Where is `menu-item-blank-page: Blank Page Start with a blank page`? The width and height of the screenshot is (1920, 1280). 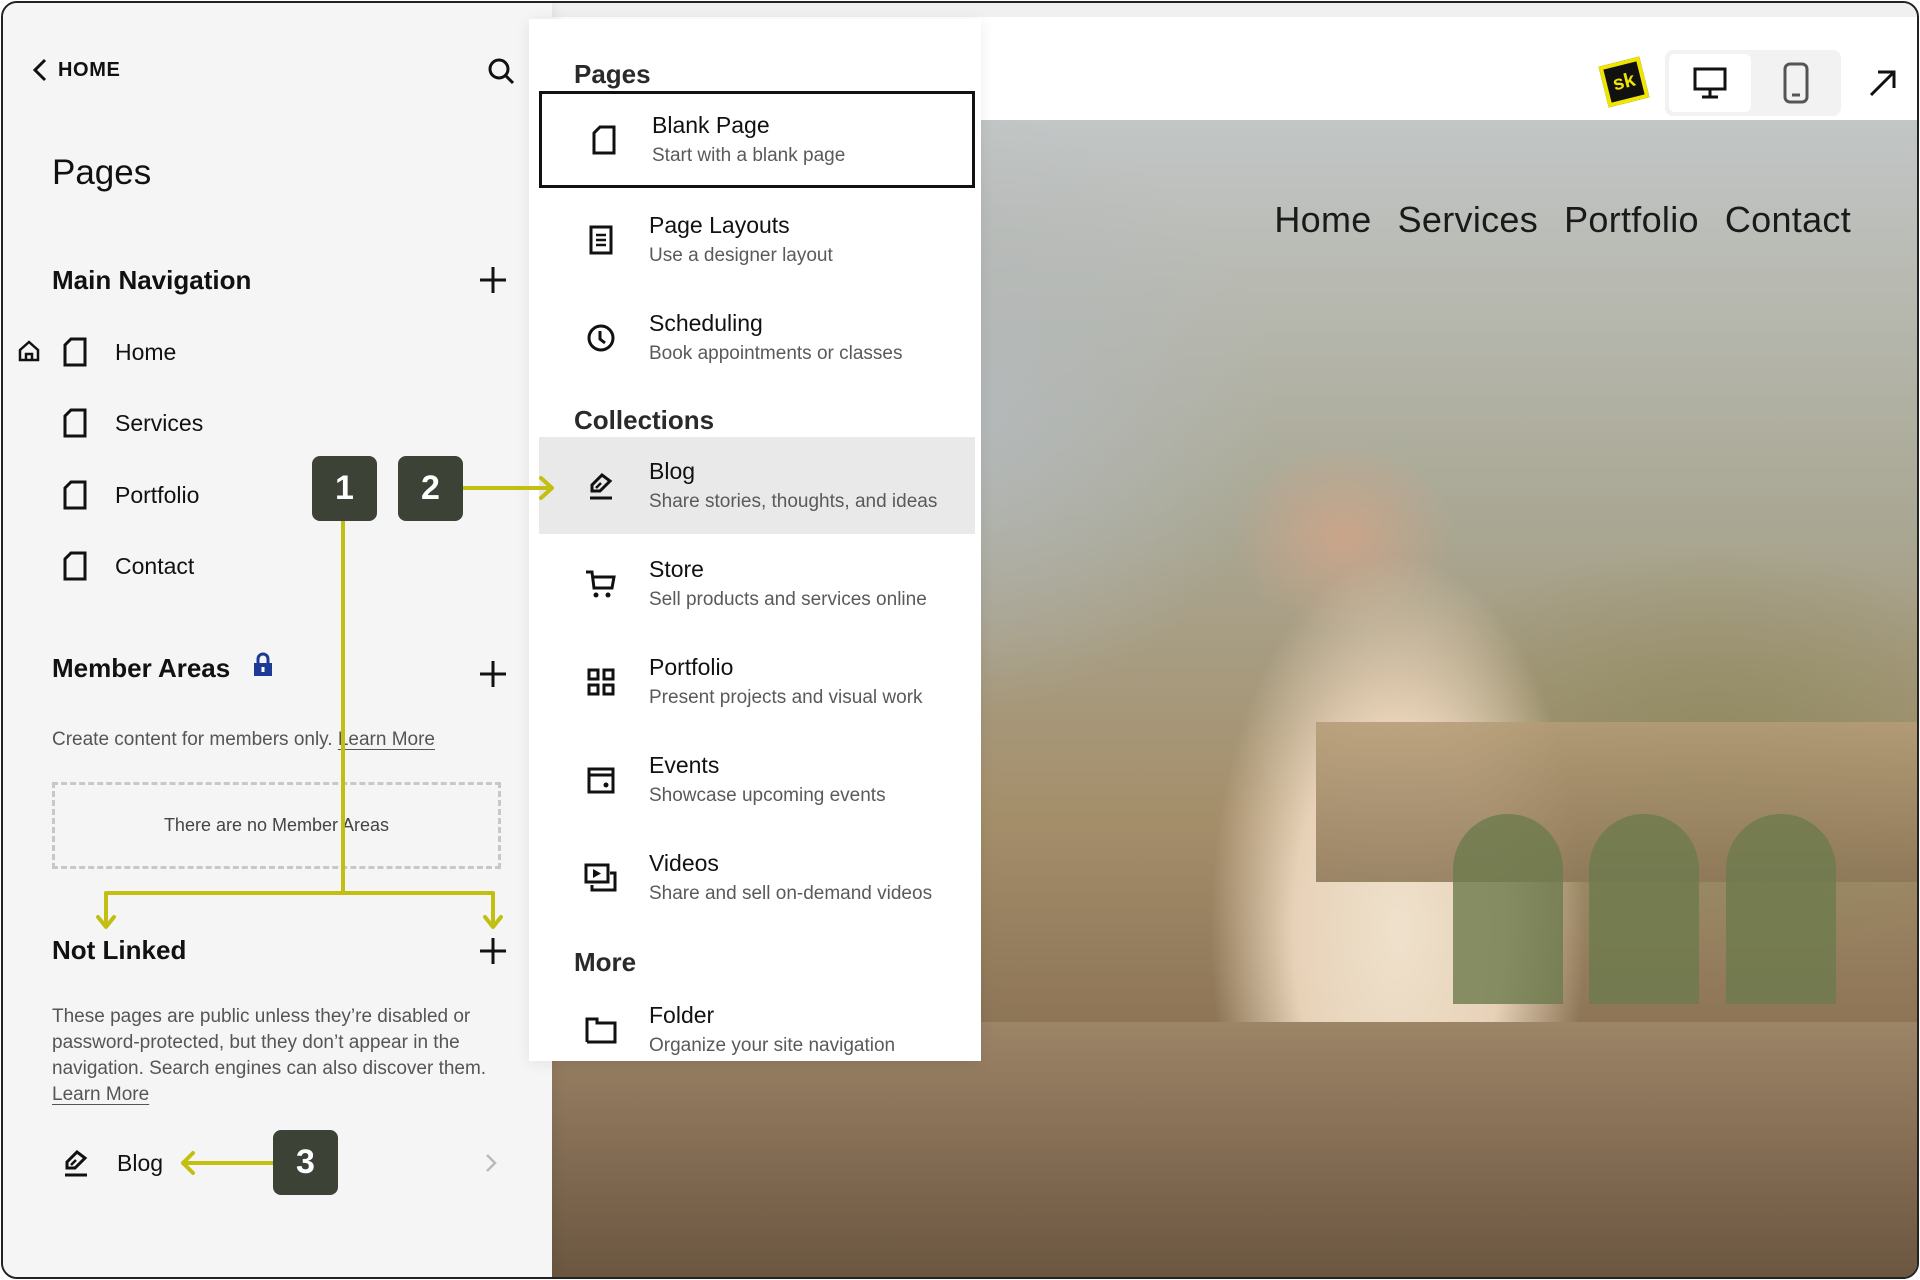 menu-item-blank-page: Blank Page Start with a blank page is located at coordinates (757, 139).